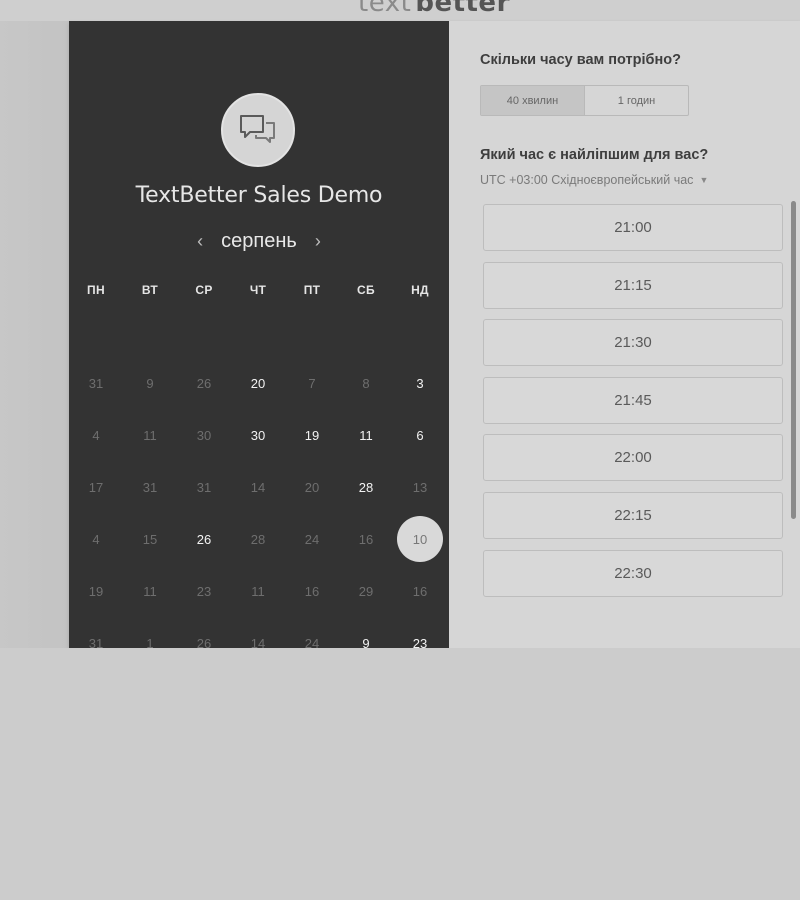  Describe the element at coordinates (366, 591) in the screenshot. I see `calendar-day: 29` at that location.